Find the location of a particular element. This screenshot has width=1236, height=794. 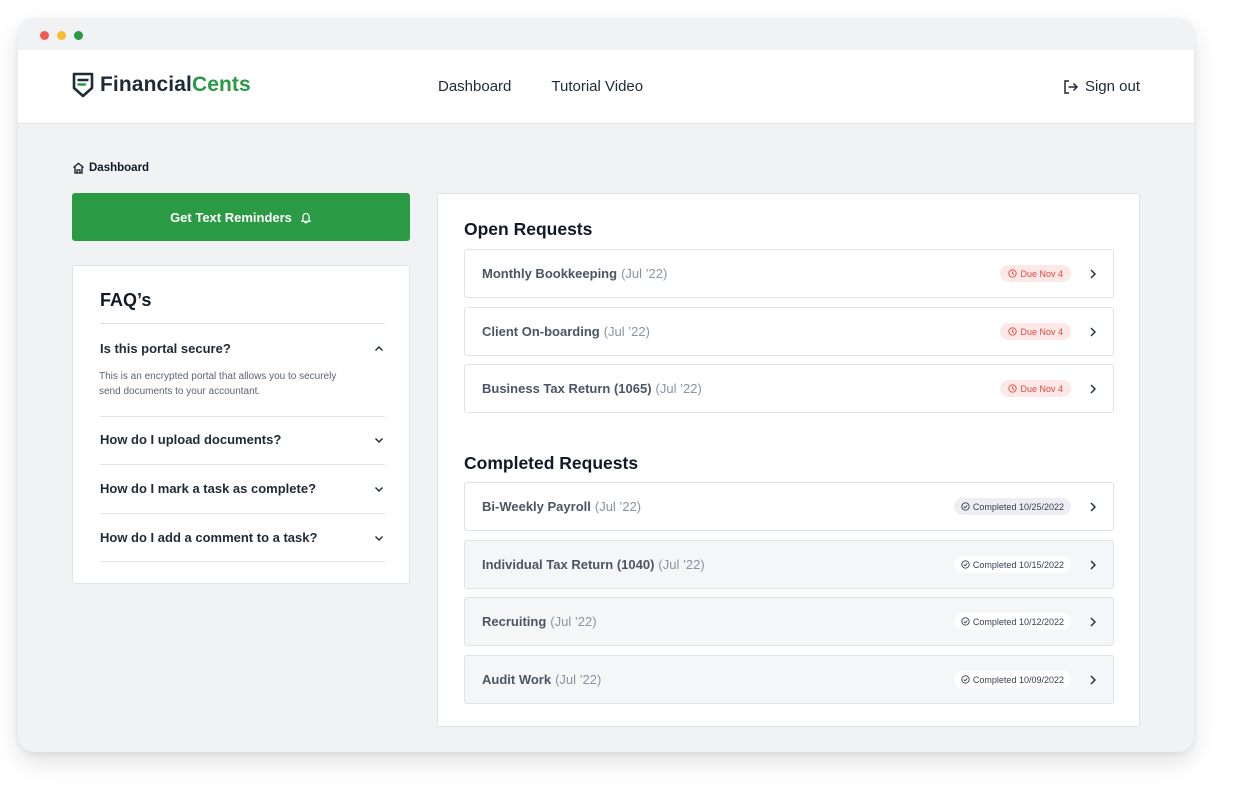

breadcrumb-label: Dashboard is located at coordinates (119, 168).